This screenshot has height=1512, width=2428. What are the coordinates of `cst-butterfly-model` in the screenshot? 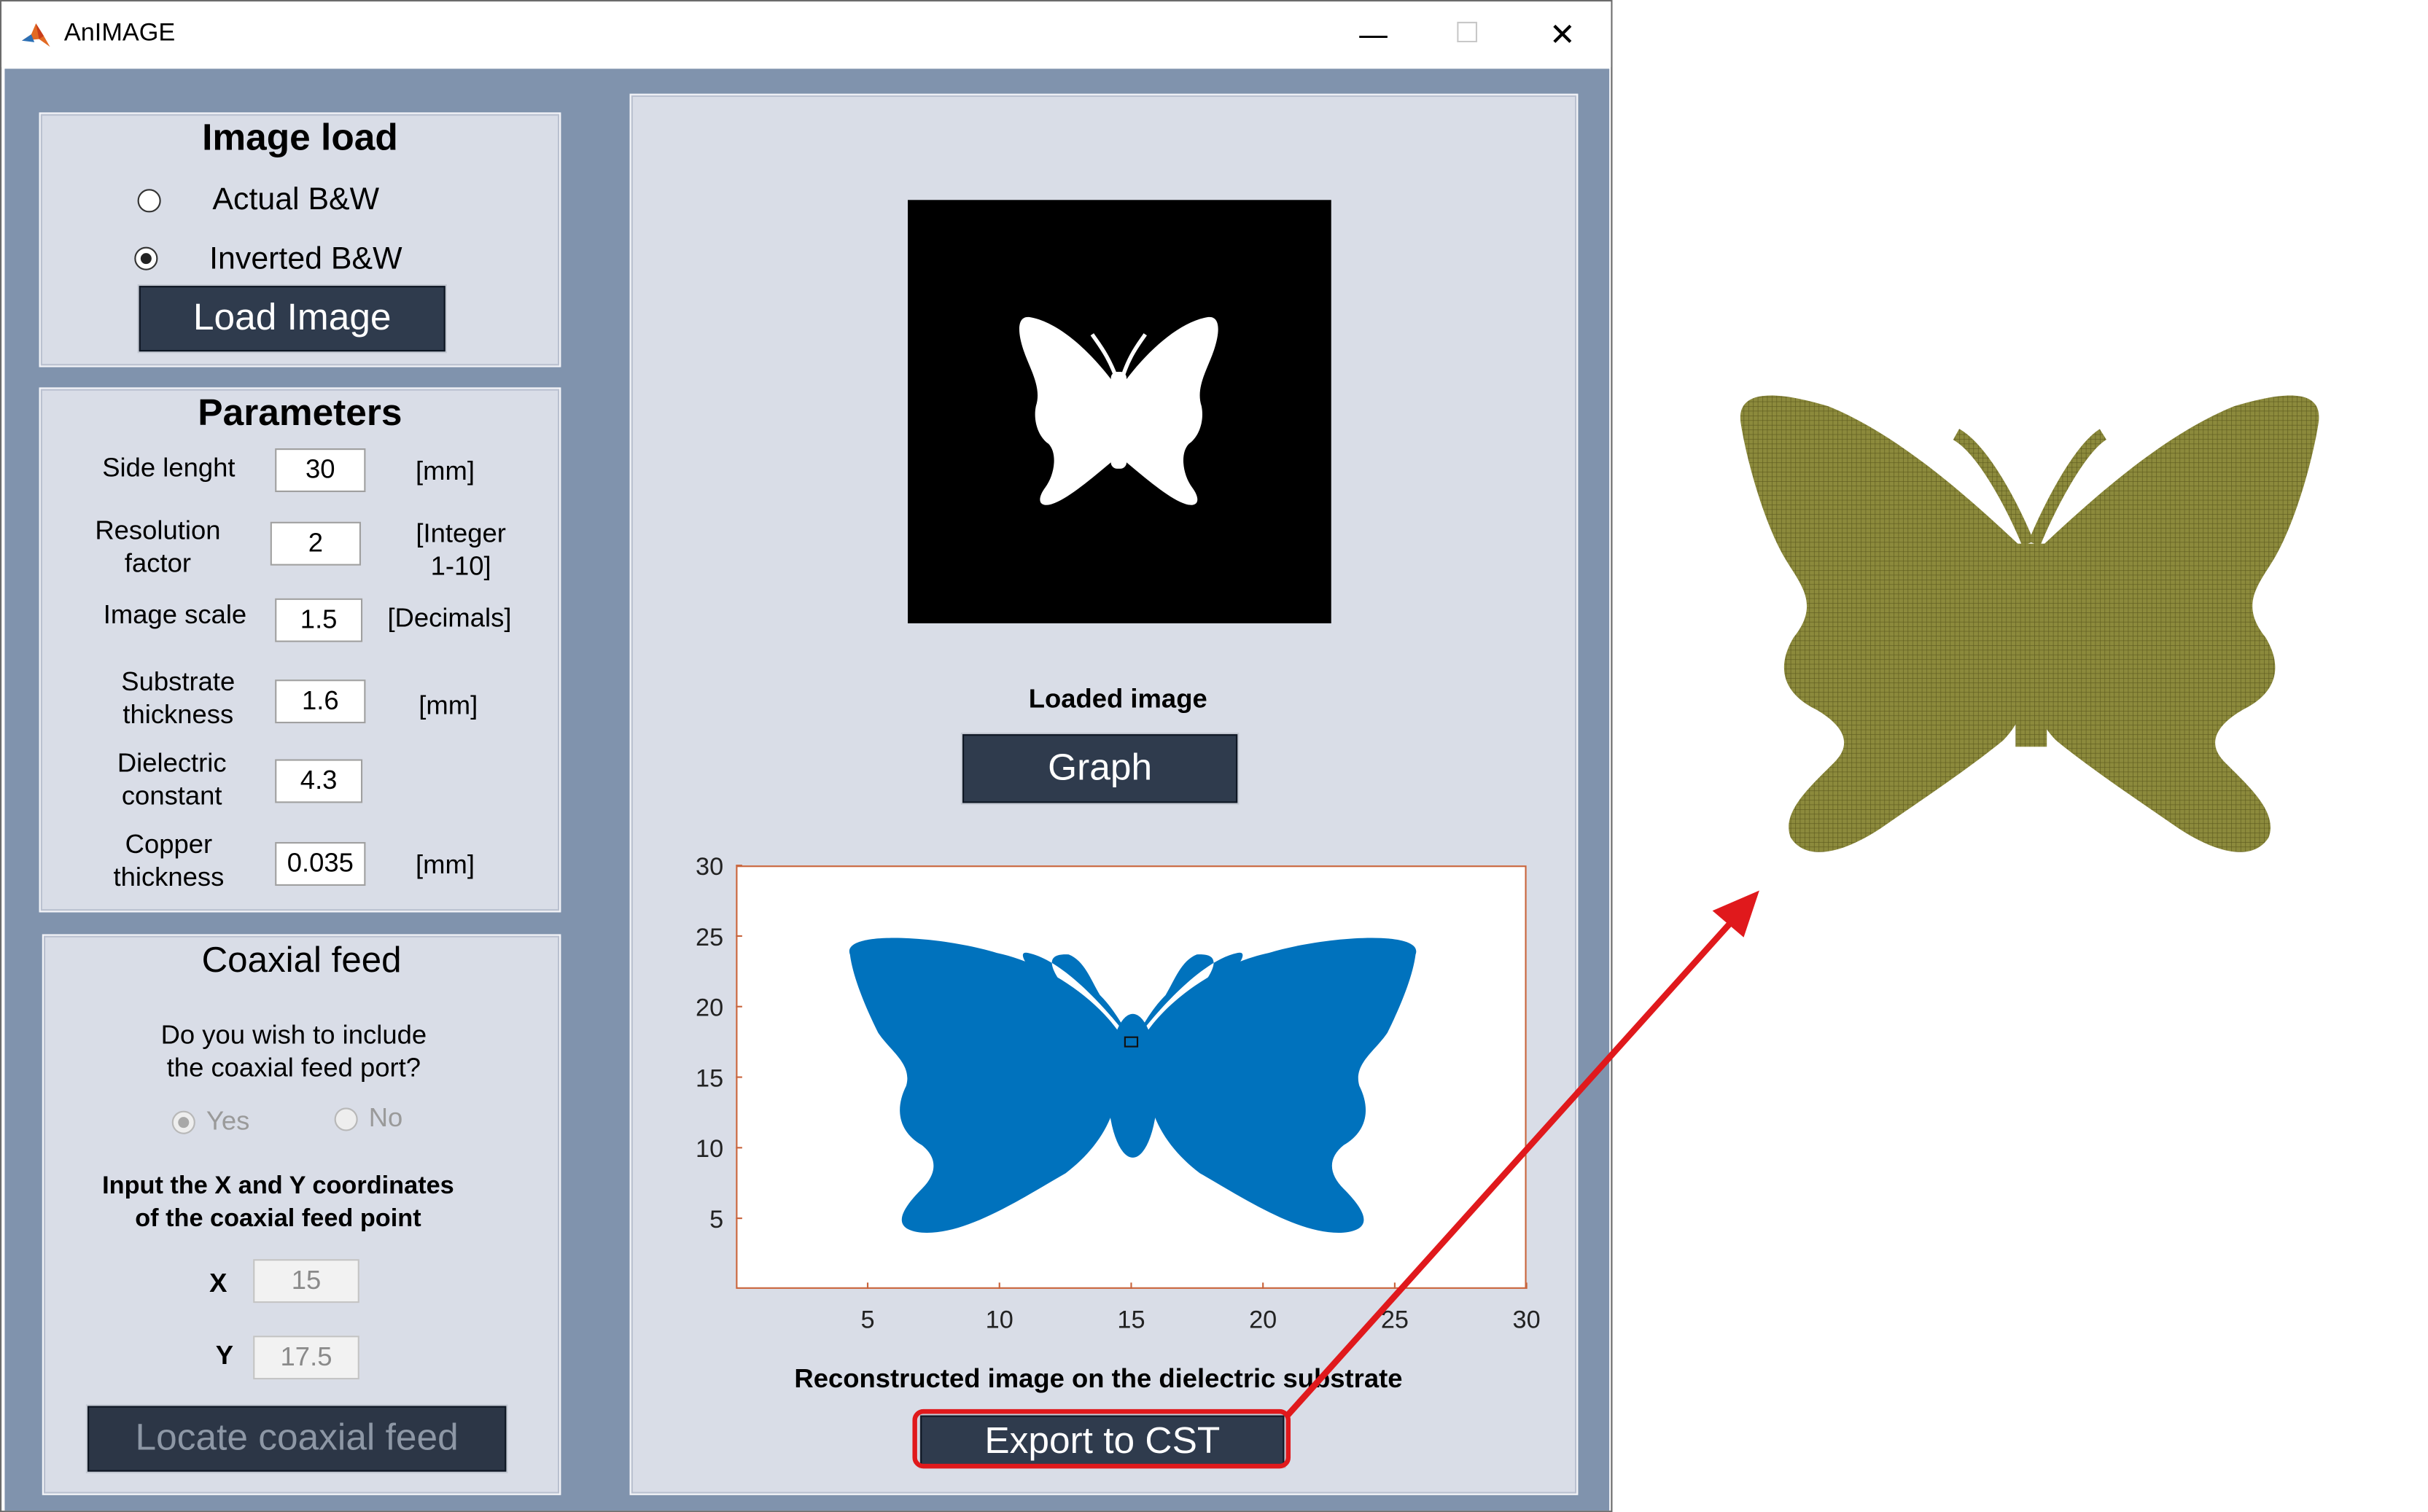 It's located at (2029, 623).